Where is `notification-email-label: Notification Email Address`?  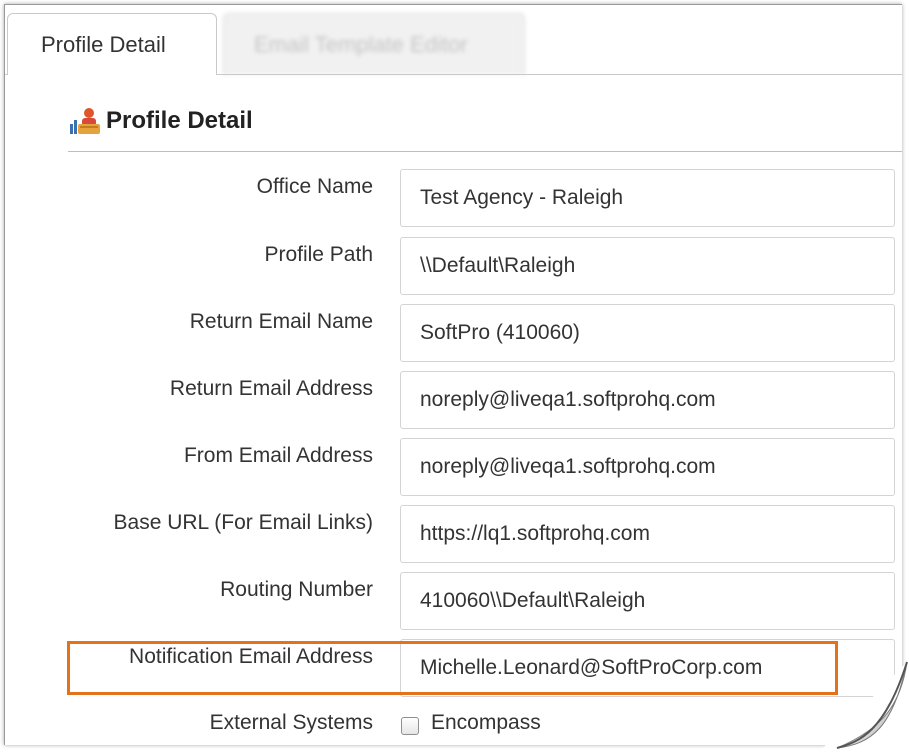
notification-email-label: Notification Email Address is located at coordinates (251, 656).